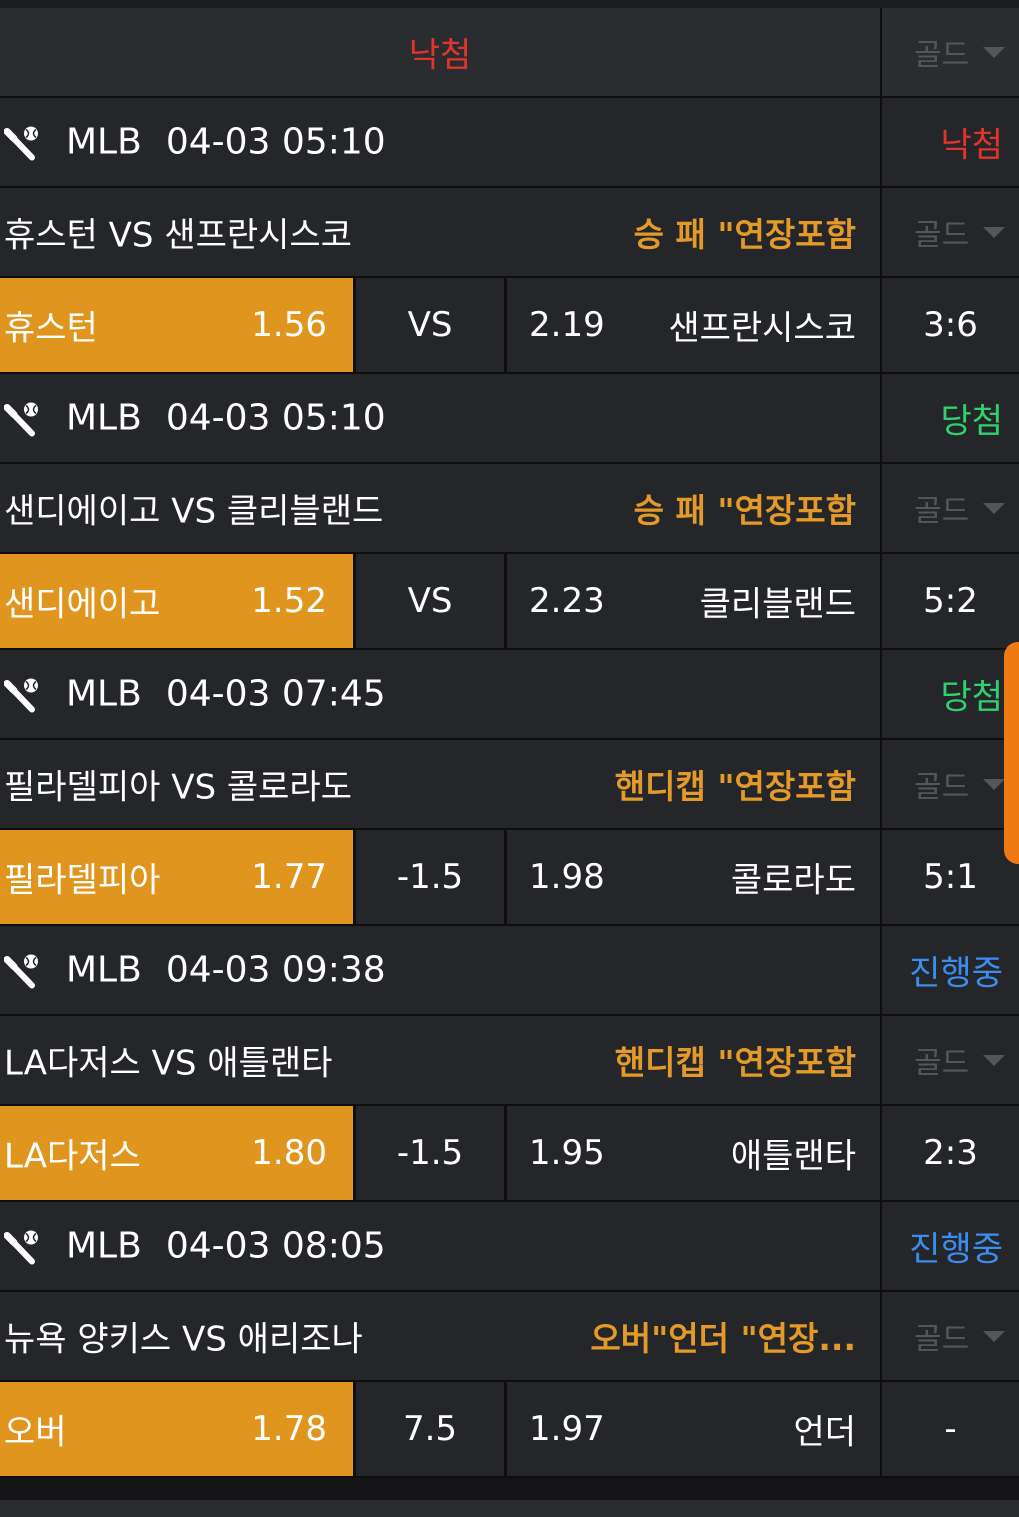 The width and height of the screenshot is (1019, 1517). I want to click on away-team: 클리블랜드, so click(777, 604).